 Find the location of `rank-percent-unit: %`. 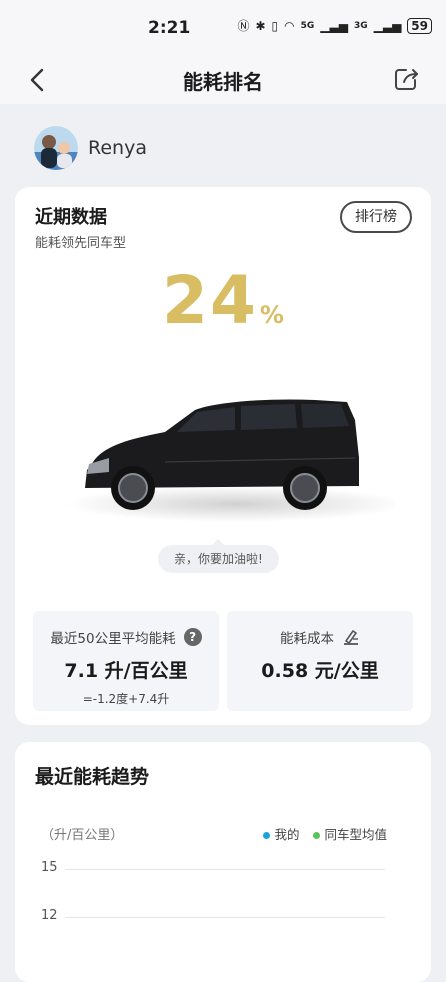

rank-percent-unit: % is located at coordinates (271, 315).